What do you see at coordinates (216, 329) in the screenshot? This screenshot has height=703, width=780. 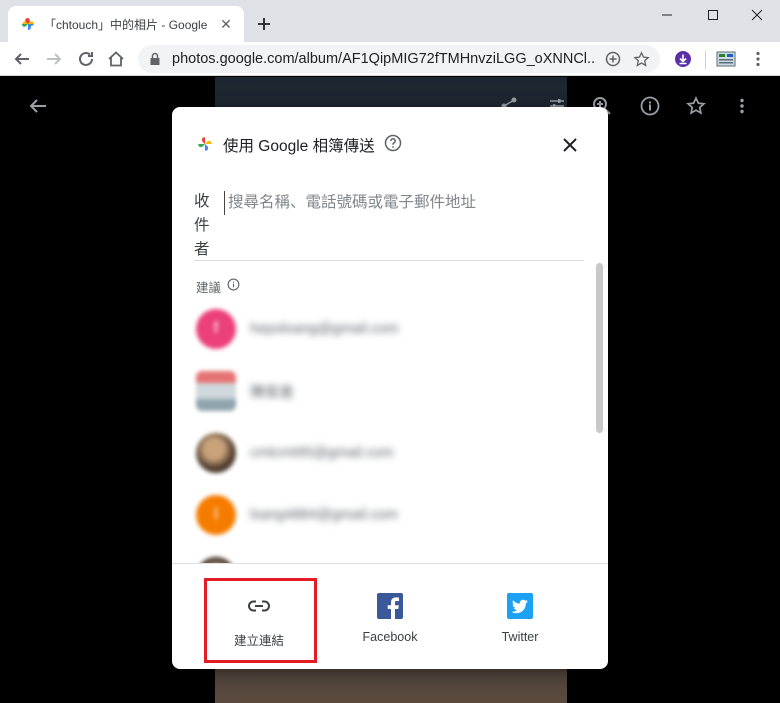 I see `avatar: f` at bounding box center [216, 329].